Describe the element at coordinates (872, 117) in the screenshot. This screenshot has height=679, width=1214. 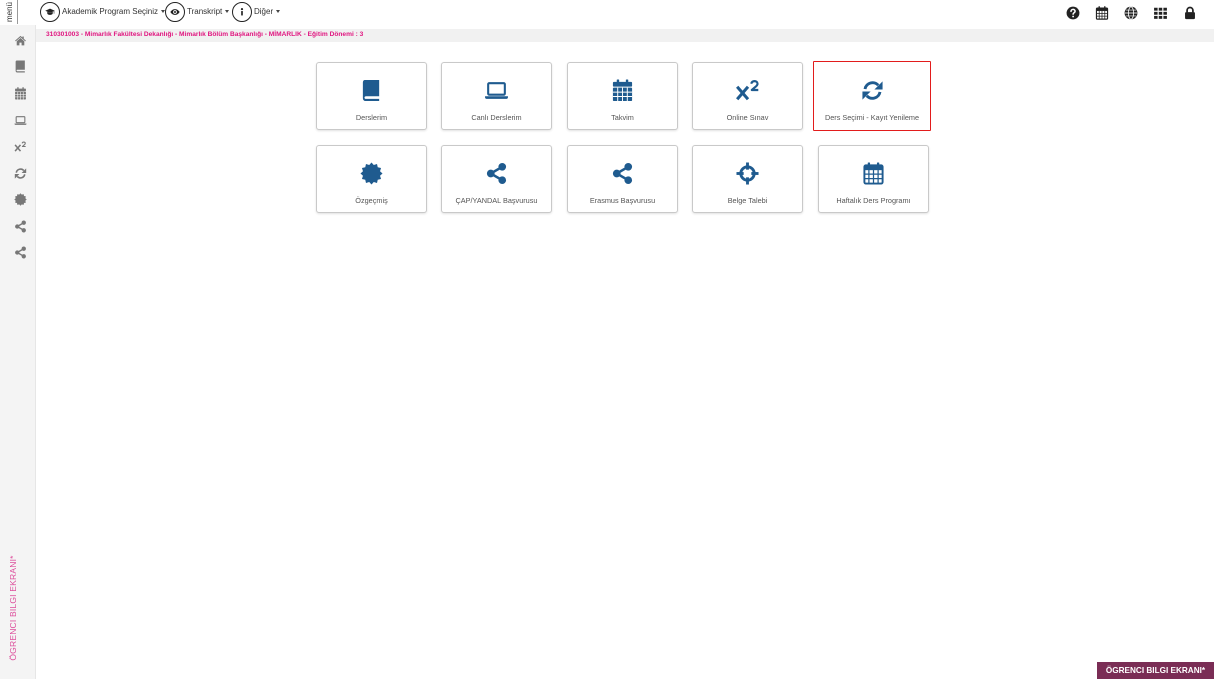
I see `tile-label: Ders Seçimi - Kayıt Yenileme` at that location.